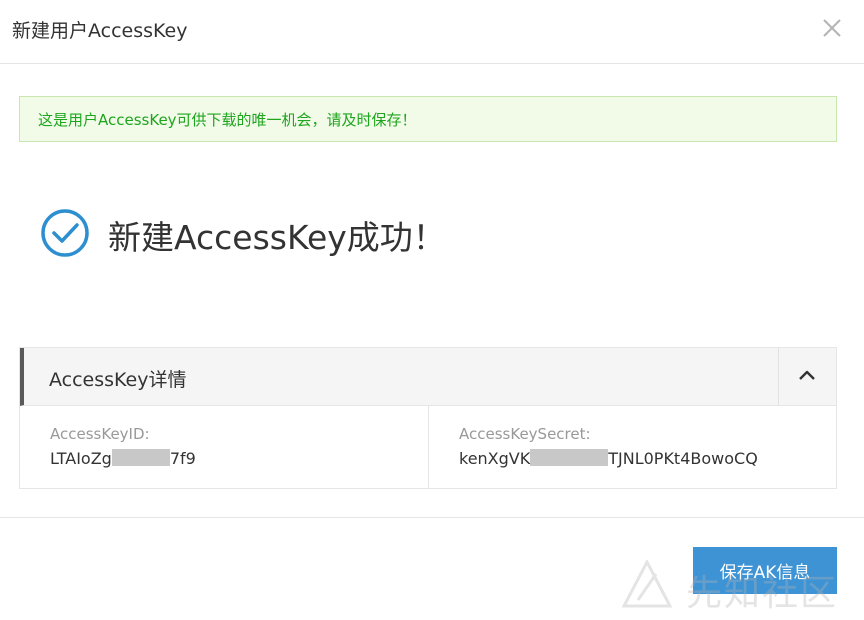  Describe the element at coordinates (277, 237) in the screenshot. I see `success-message: 新建AccessKey成功！` at that location.